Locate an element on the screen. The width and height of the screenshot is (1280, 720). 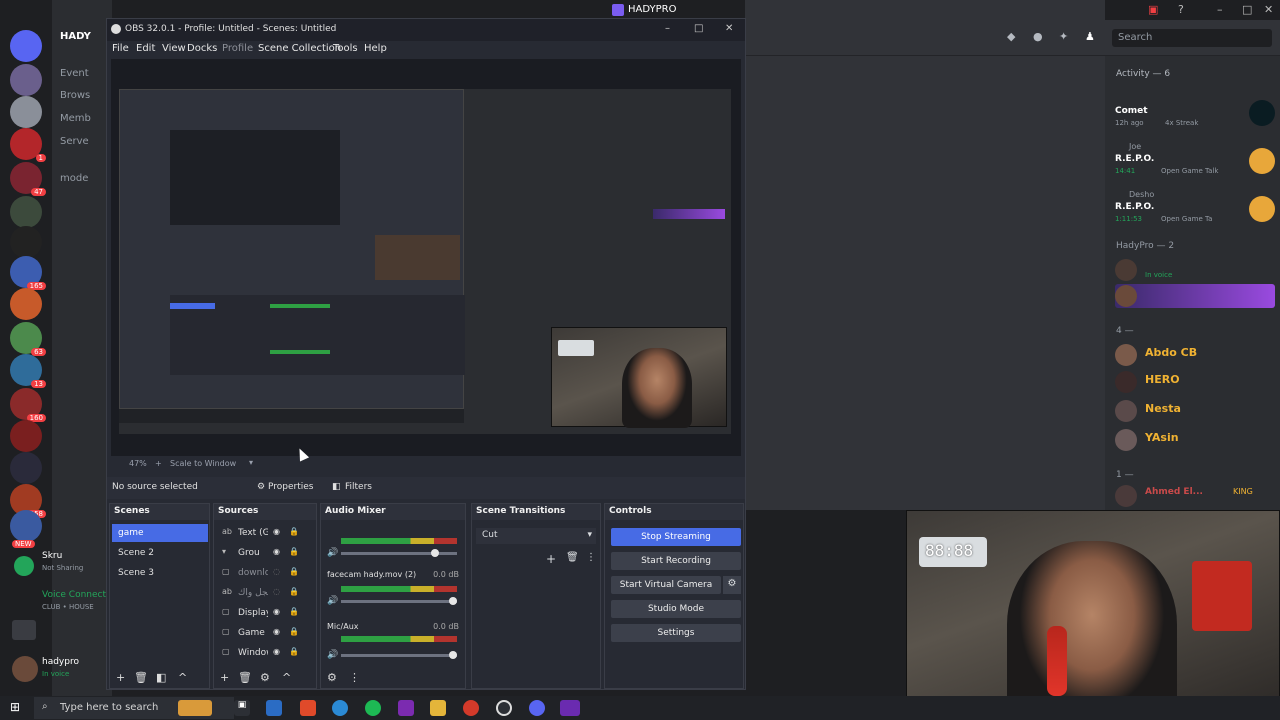
studio-mode-button: Studio Mode is located at coordinates (676, 609).